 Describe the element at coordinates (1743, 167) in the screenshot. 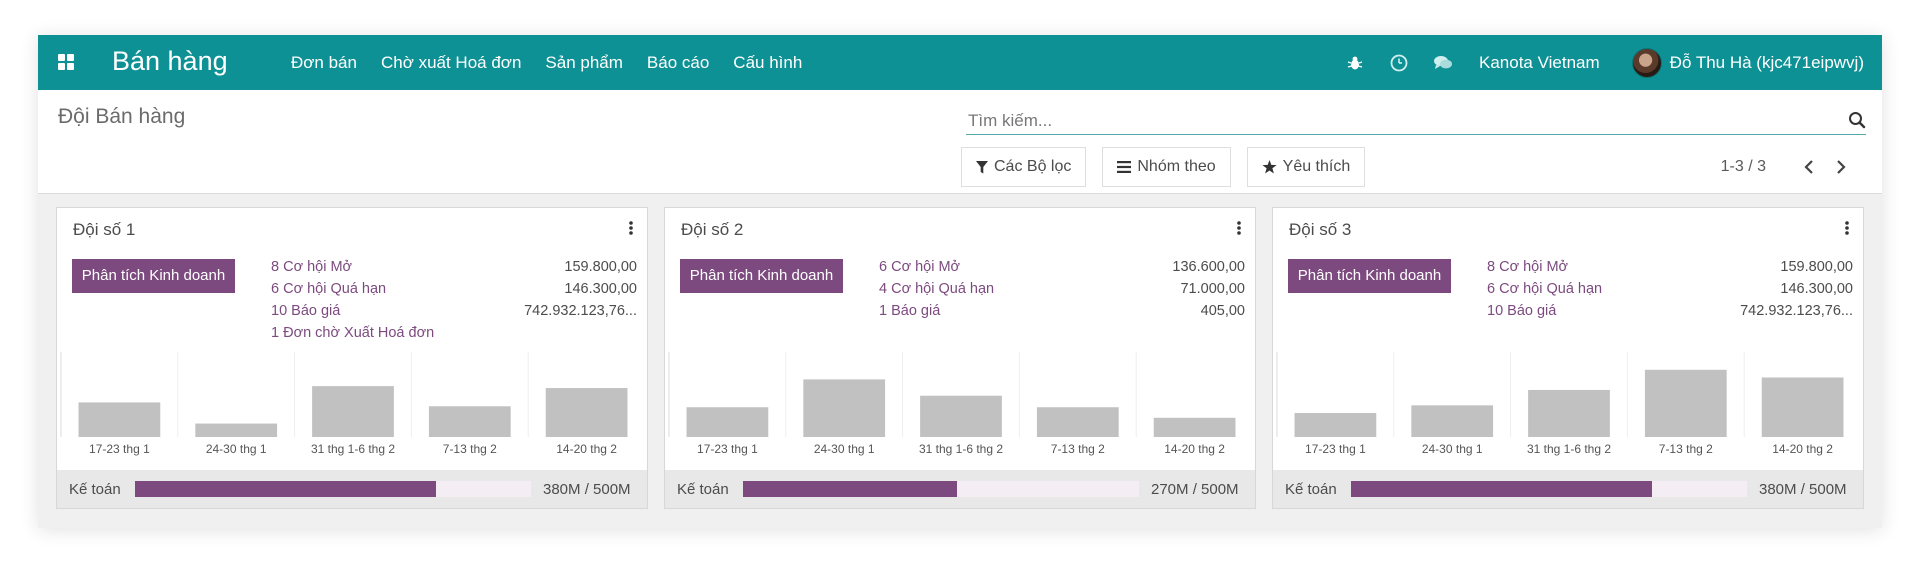

I see `pager-value: 1-3 / 3` at that location.